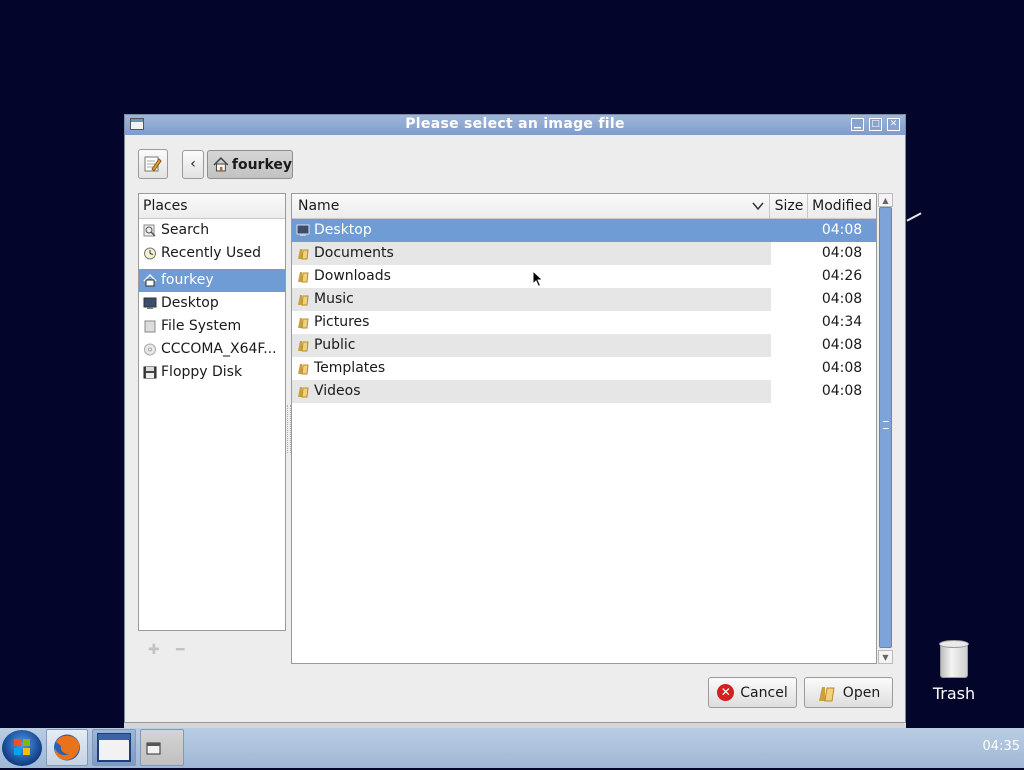 This screenshot has height=770, width=1024. Describe the element at coordinates (352, 276) in the screenshot. I see `file-name: Downloads` at that location.